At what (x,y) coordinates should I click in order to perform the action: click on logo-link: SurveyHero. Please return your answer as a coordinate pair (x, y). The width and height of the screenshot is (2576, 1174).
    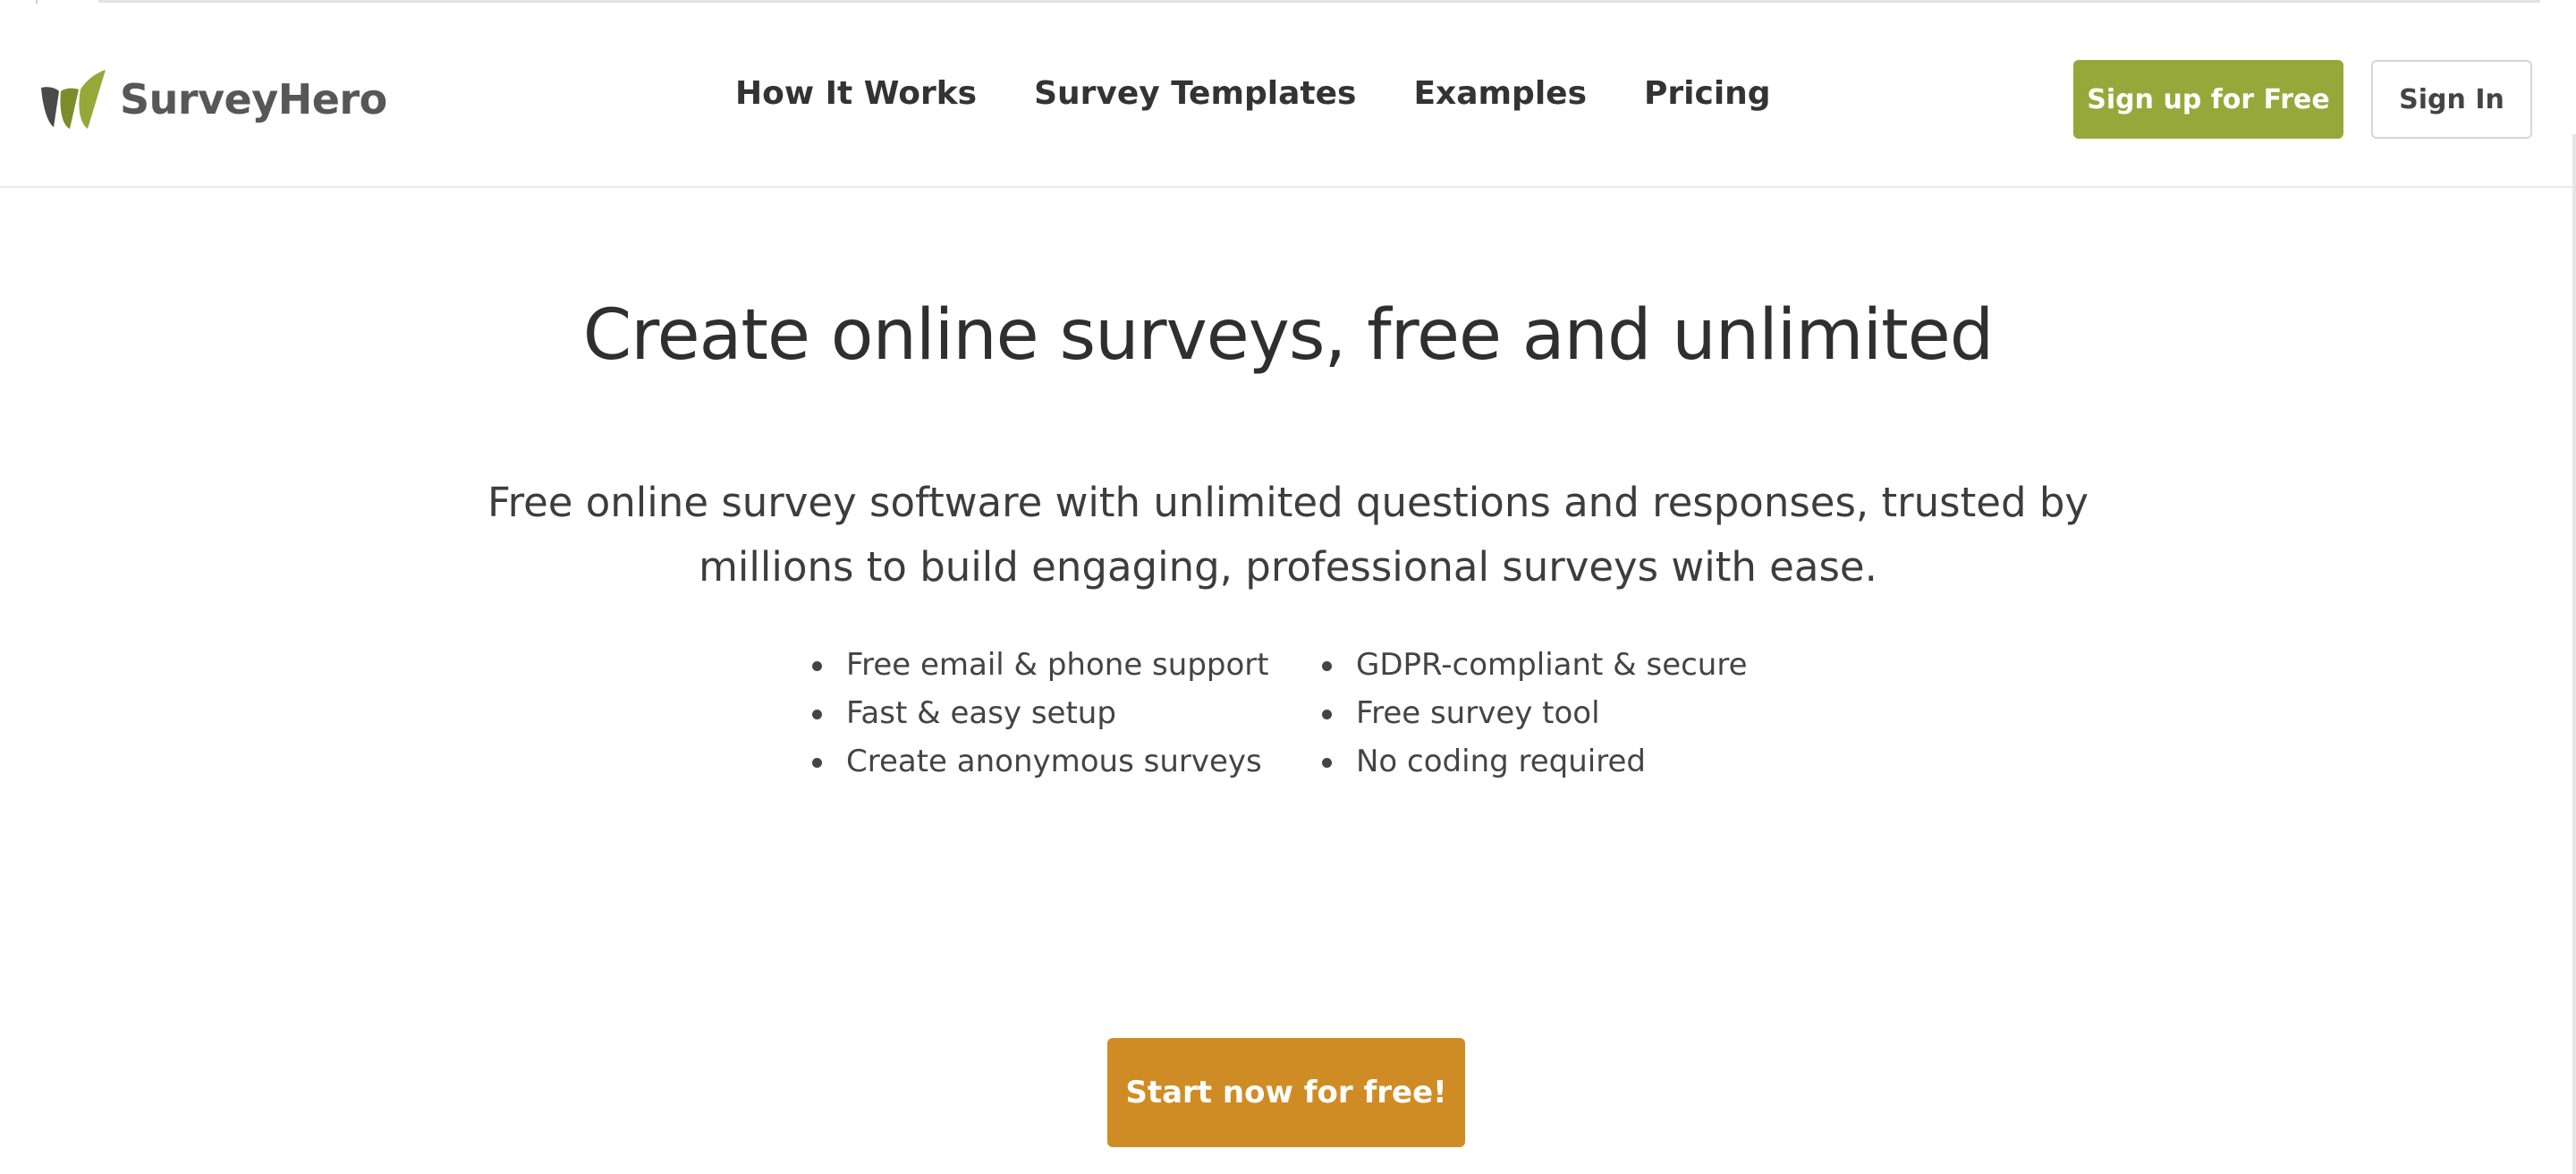
    Looking at the image, I should click on (213, 99).